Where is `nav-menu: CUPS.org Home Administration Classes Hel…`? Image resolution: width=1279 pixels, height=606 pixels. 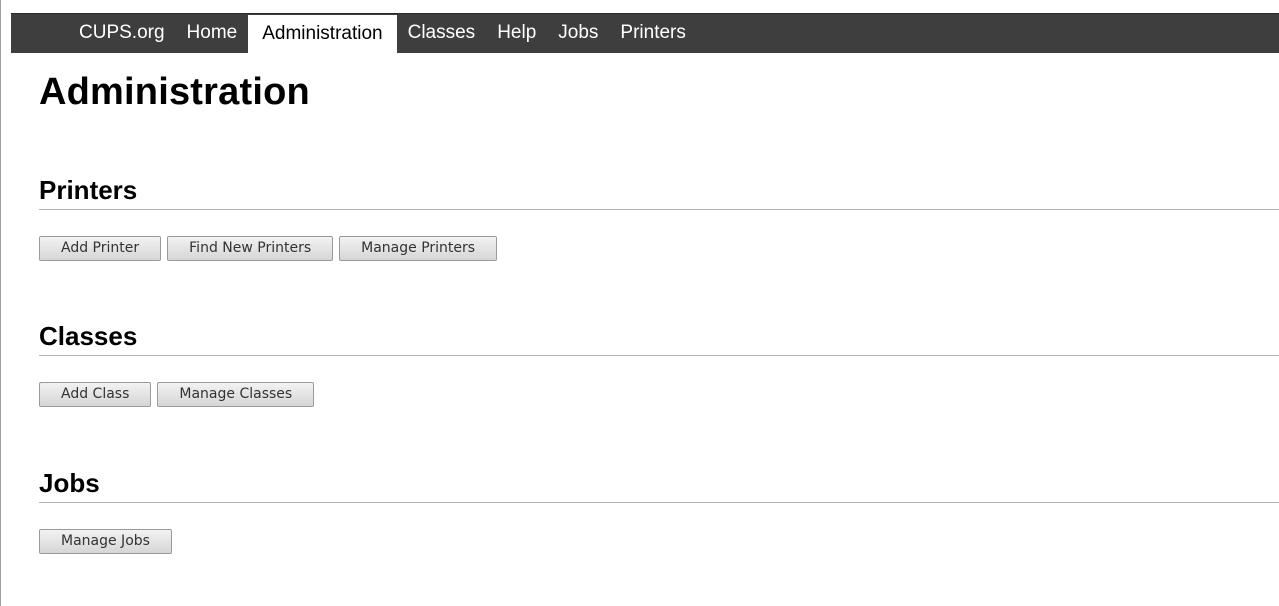 nav-menu: CUPS.org Home Administration Classes Hel… is located at coordinates (382, 34).